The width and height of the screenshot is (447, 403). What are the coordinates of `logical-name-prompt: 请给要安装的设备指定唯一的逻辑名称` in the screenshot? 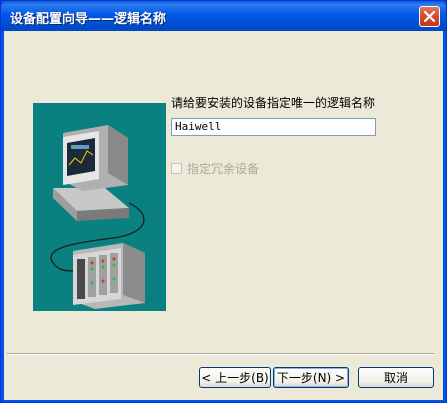 It's located at (273, 103).